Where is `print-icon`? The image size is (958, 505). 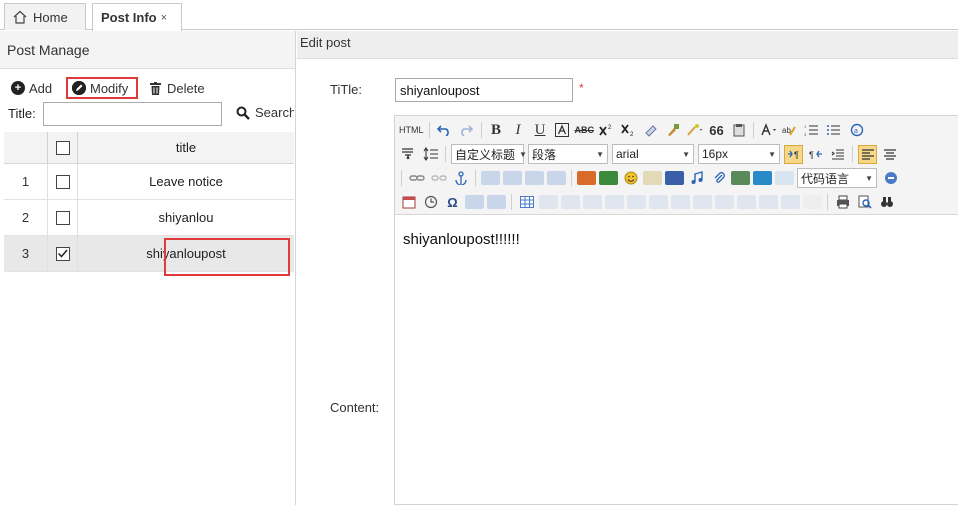
print-icon is located at coordinates (842, 202).